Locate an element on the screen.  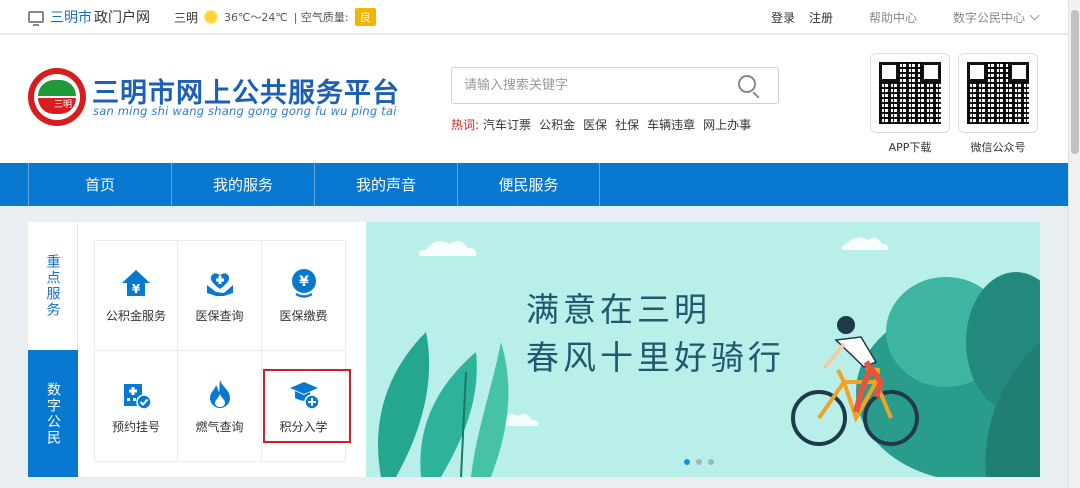
site-city: 三明市 is located at coordinates (71, 17).